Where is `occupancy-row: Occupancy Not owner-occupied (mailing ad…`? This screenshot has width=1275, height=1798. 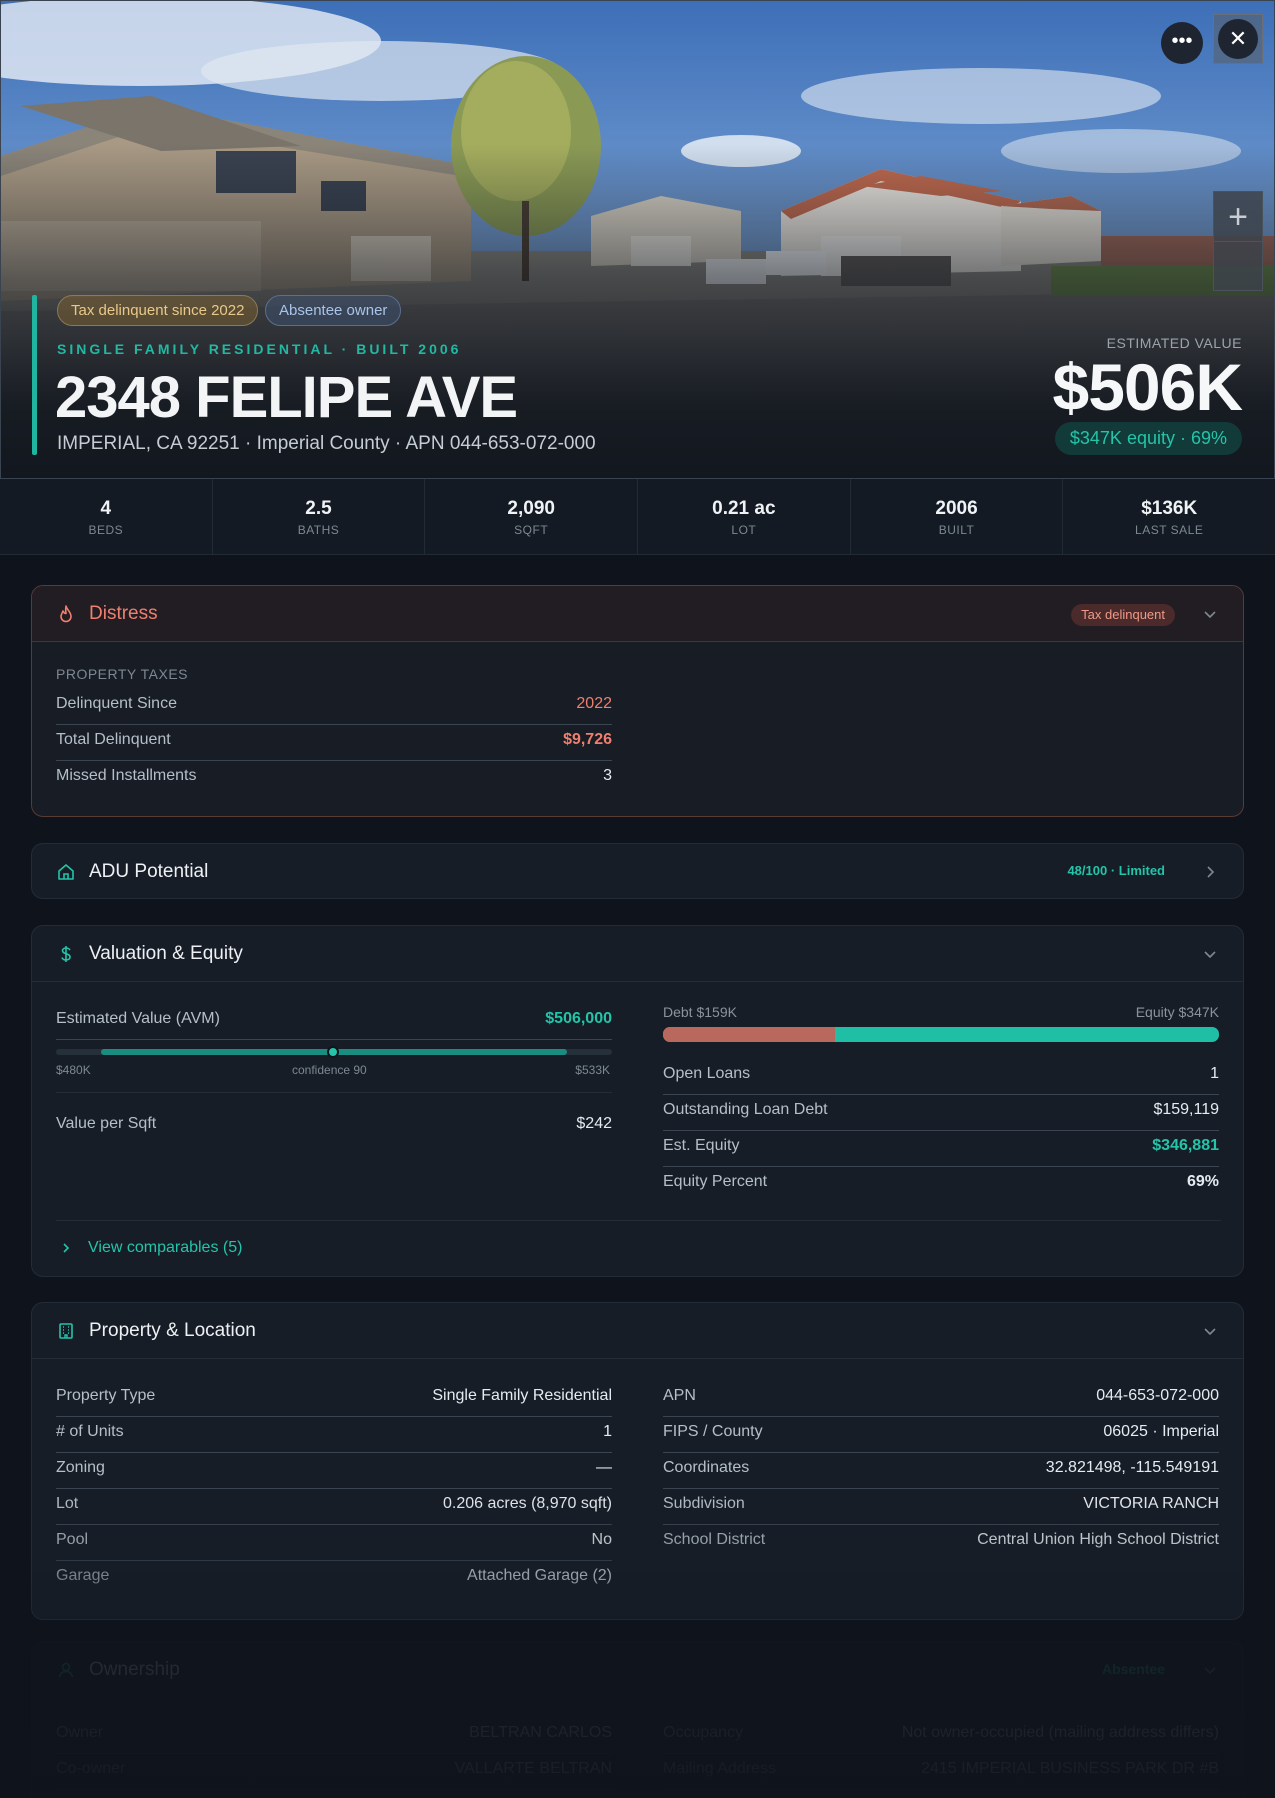
occupancy-row: Occupancy Not owner-occupied (mailing ad… is located at coordinates (941, 1736).